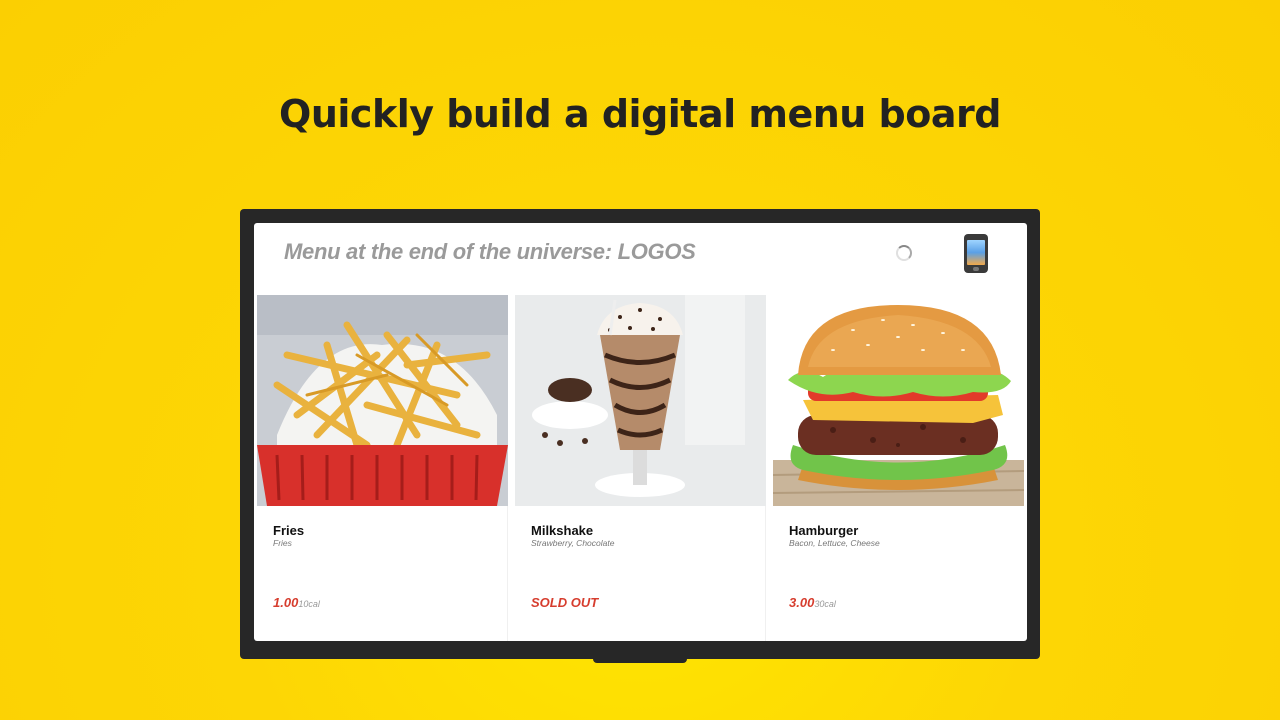 The width and height of the screenshot is (1280, 720). What do you see at coordinates (309, 604) in the screenshot?
I see `item-calories: 10cal` at bounding box center [309, 604].